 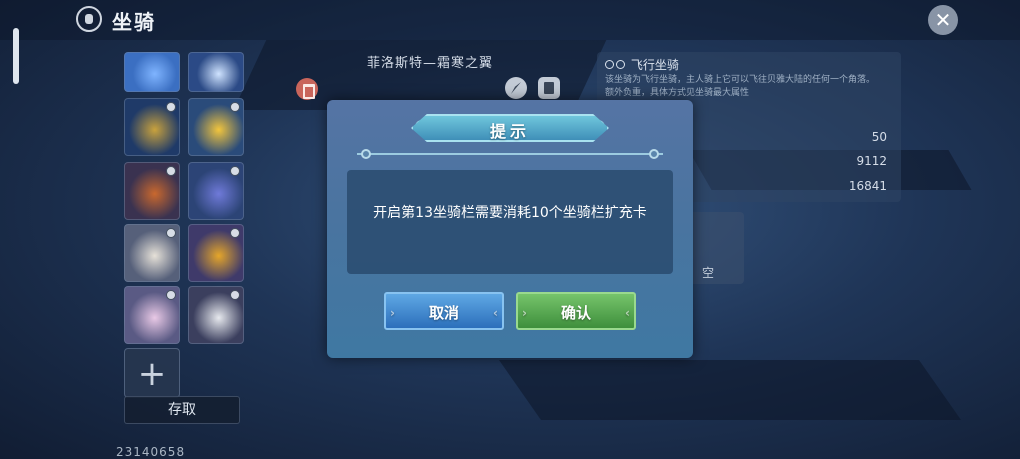 I want to click on close-icon: ✕, so click(x=943, y=20).